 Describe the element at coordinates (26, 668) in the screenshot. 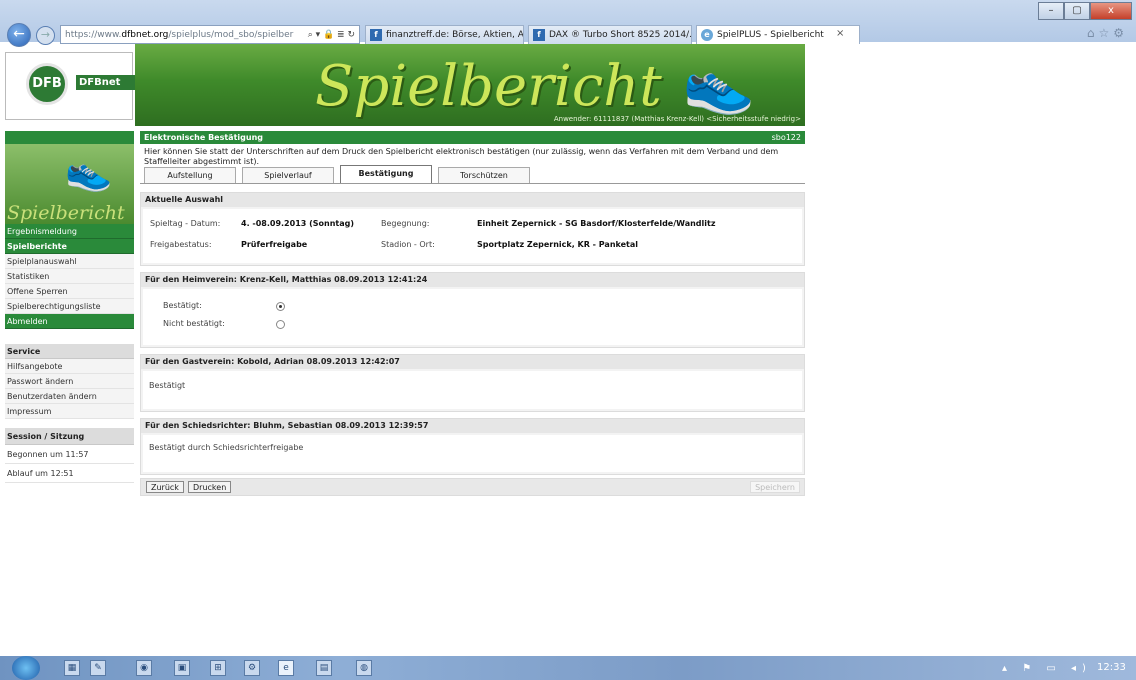

I see `windows-start-button` at that location.